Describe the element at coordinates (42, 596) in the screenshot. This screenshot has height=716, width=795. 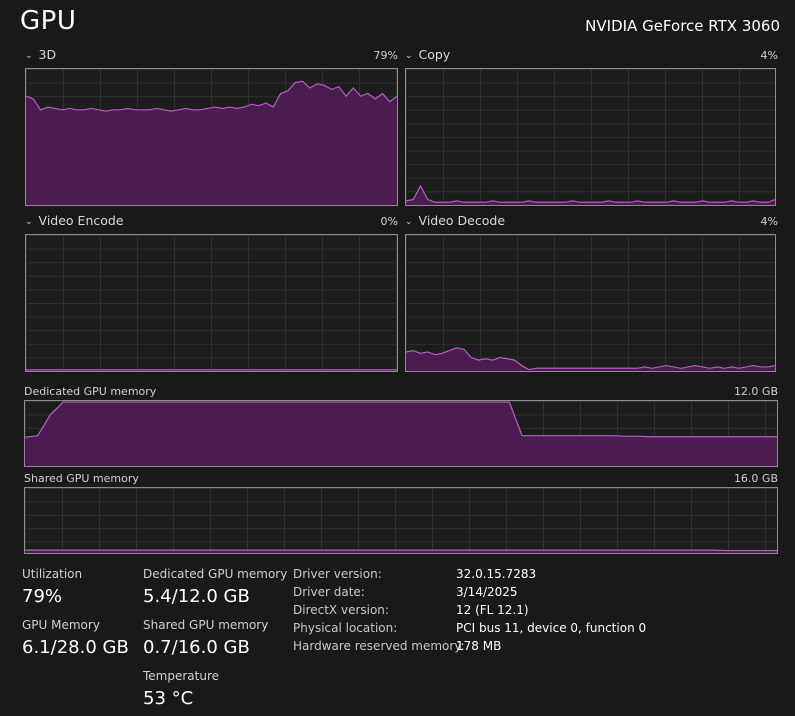
I see `utilization-value: 79%` at that location.